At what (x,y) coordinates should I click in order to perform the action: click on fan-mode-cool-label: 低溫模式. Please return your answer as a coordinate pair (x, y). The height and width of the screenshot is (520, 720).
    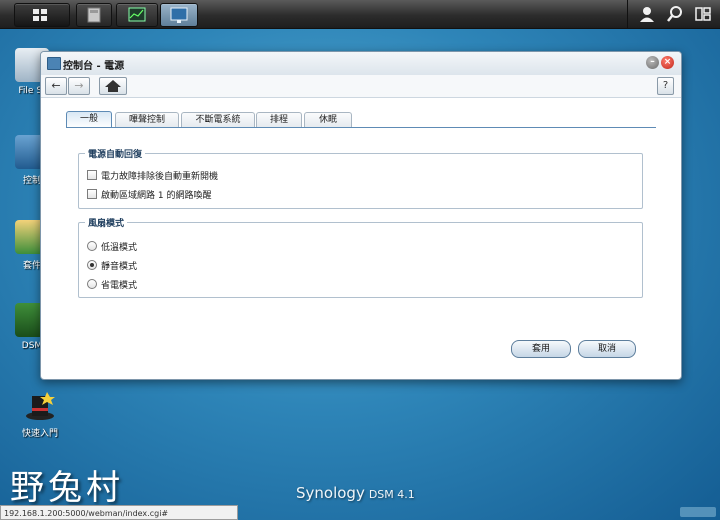
    Looking at the image, I should click on (119, 248).